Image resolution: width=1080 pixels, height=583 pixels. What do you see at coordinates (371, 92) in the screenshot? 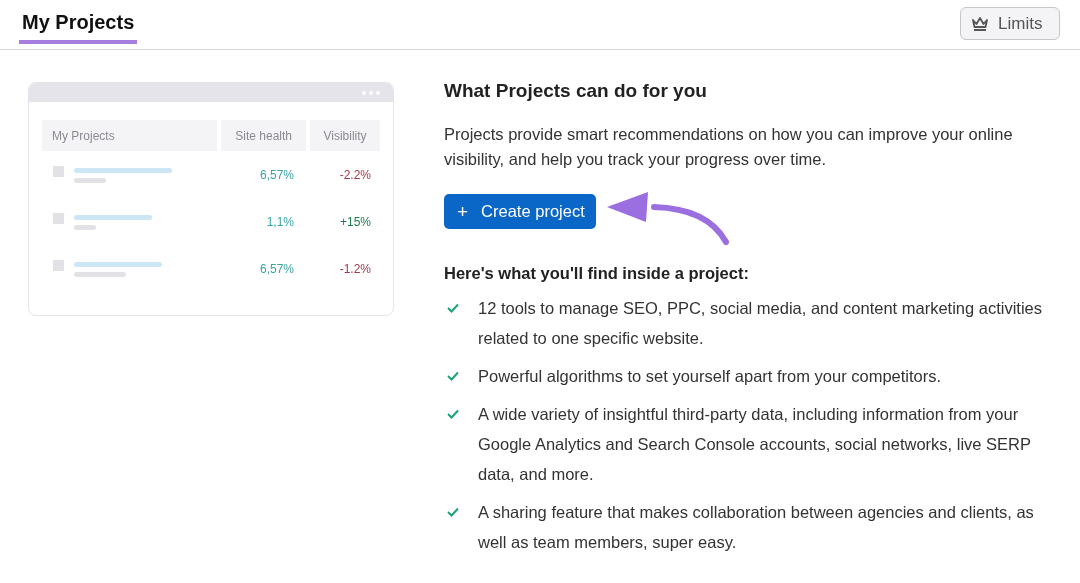
I see `dots-icon` at bounding box center [371, 92].